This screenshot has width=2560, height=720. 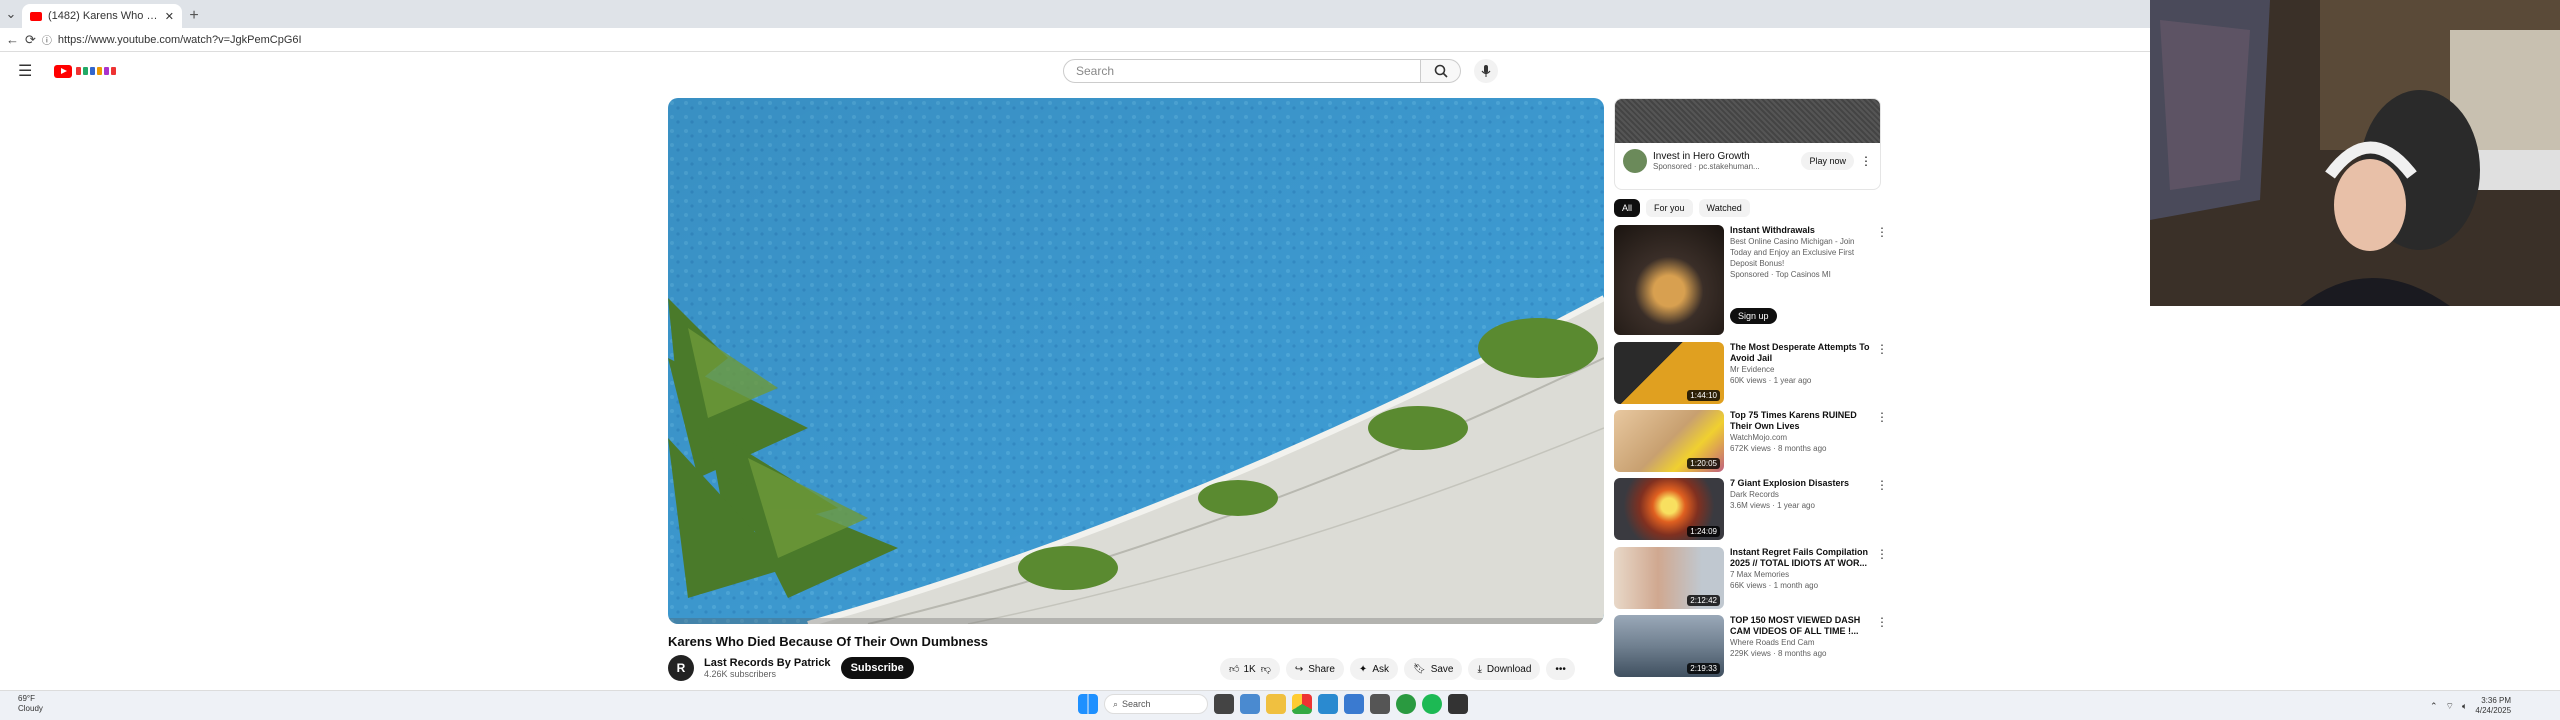 I want to click on reload-icon: ⟳, so click(x=30, y=40).